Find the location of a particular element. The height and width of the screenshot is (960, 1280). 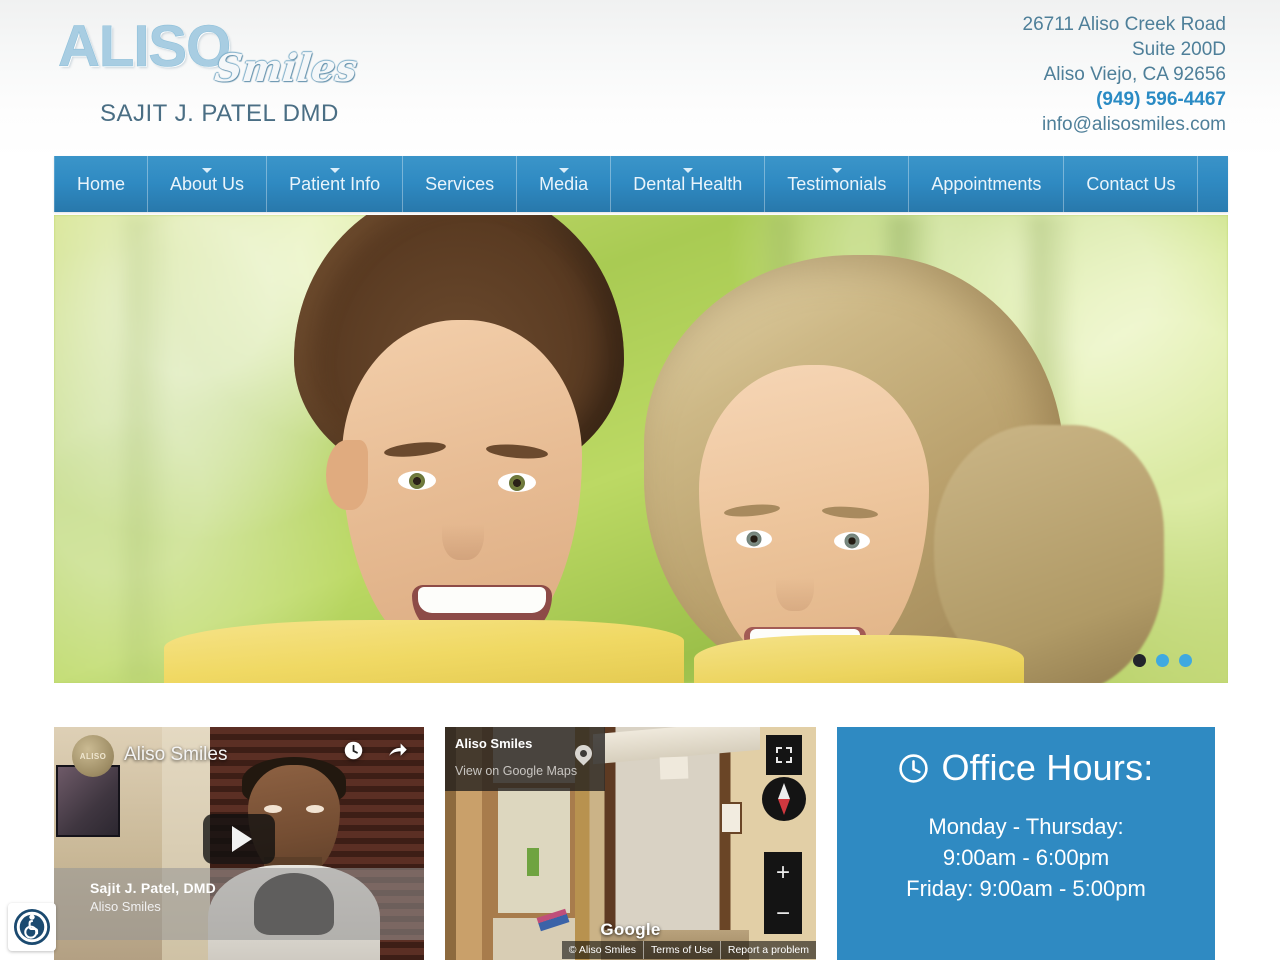

nav-item-testimonials: Testimonials is located at coordinates (837, 184).